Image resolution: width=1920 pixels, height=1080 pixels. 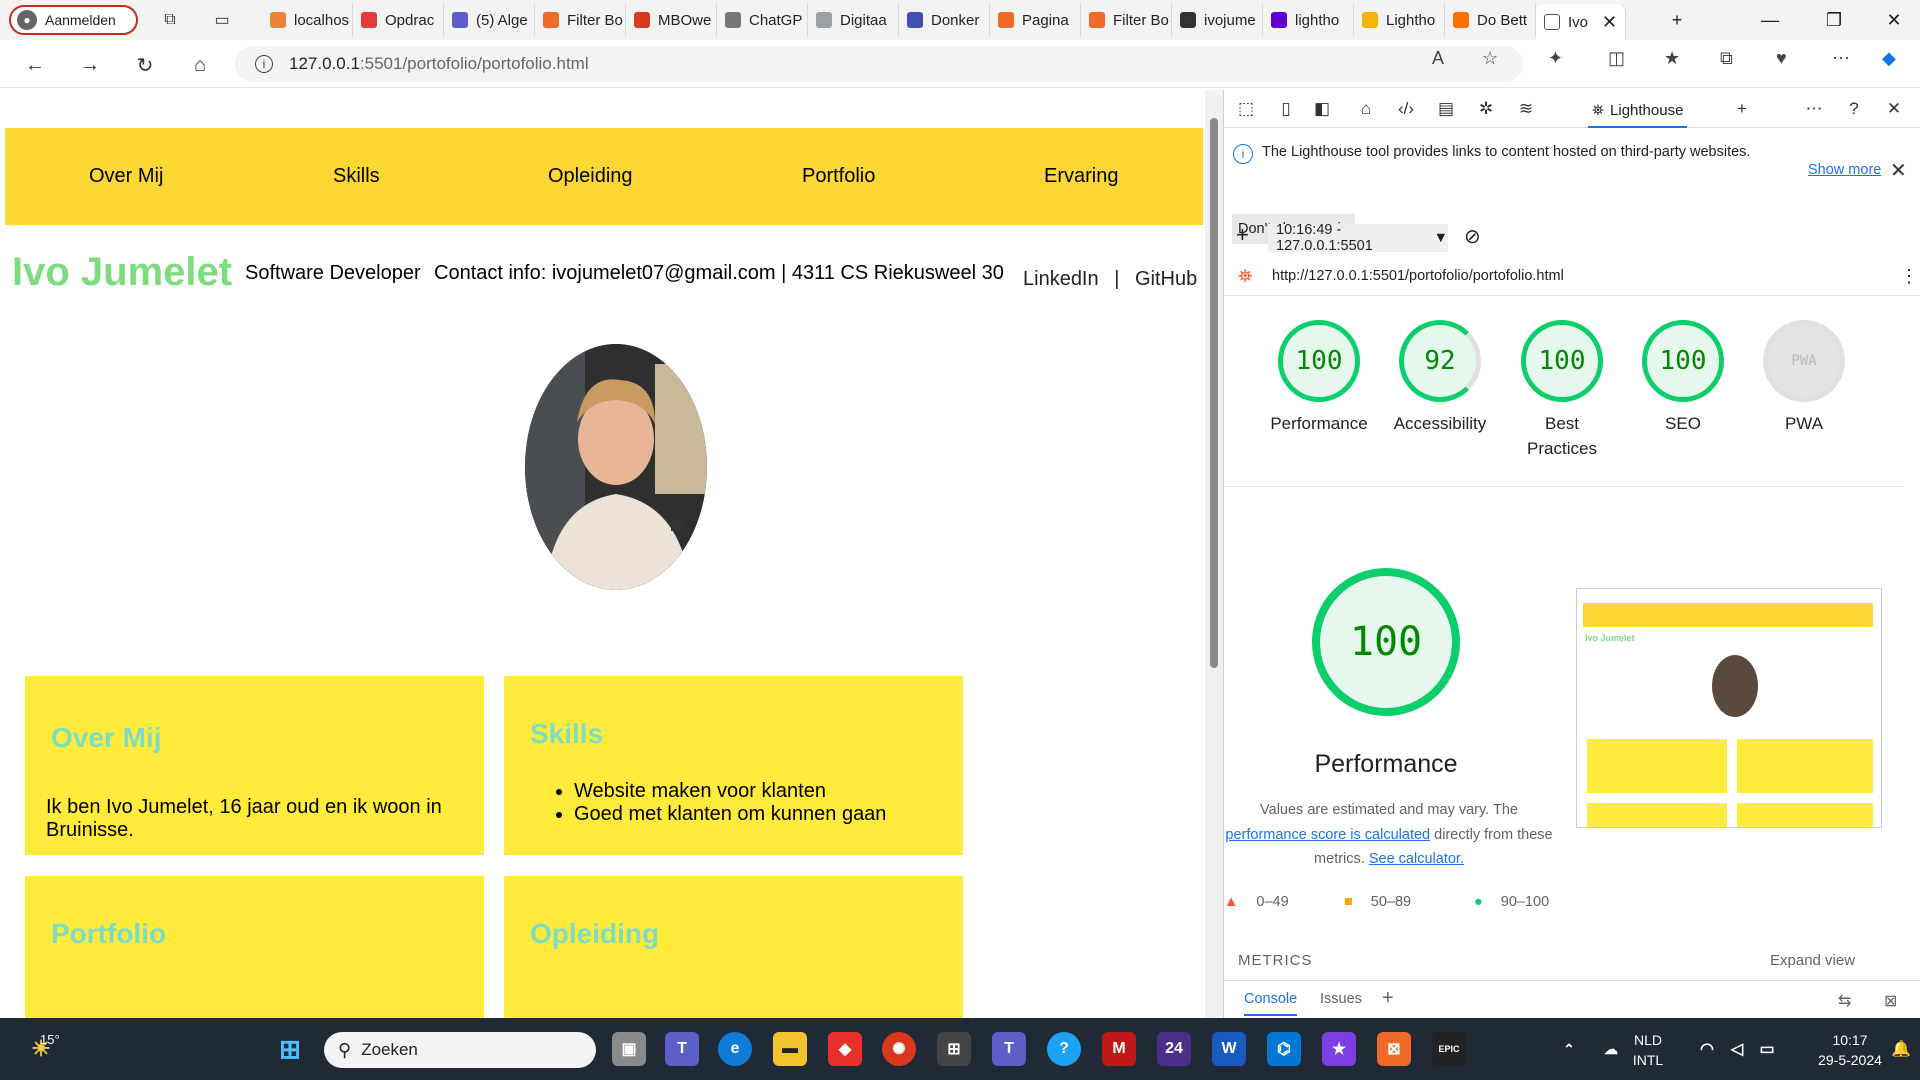 What do you see at coordinates (1677, 20) in the screenshot?
I see `new-tab-button: +` at bounding box center [1677, 20].